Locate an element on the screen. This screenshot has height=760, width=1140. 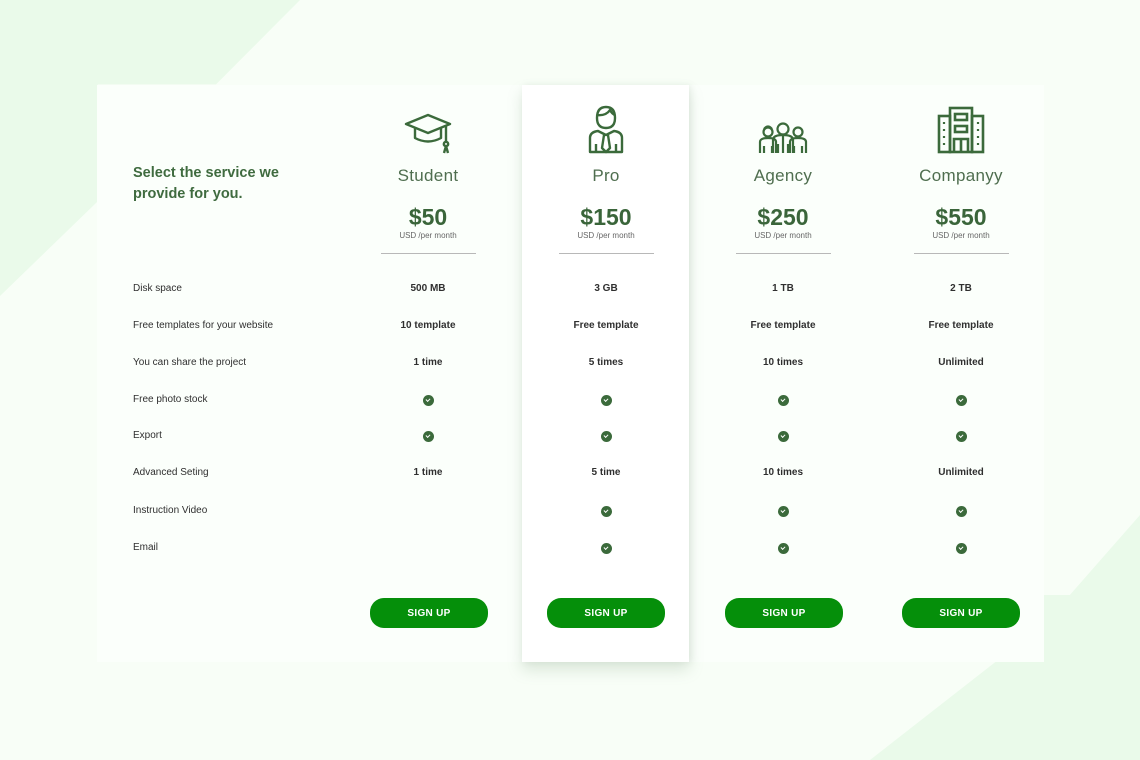
feature-label: Export is located at coordinates (147, 435).